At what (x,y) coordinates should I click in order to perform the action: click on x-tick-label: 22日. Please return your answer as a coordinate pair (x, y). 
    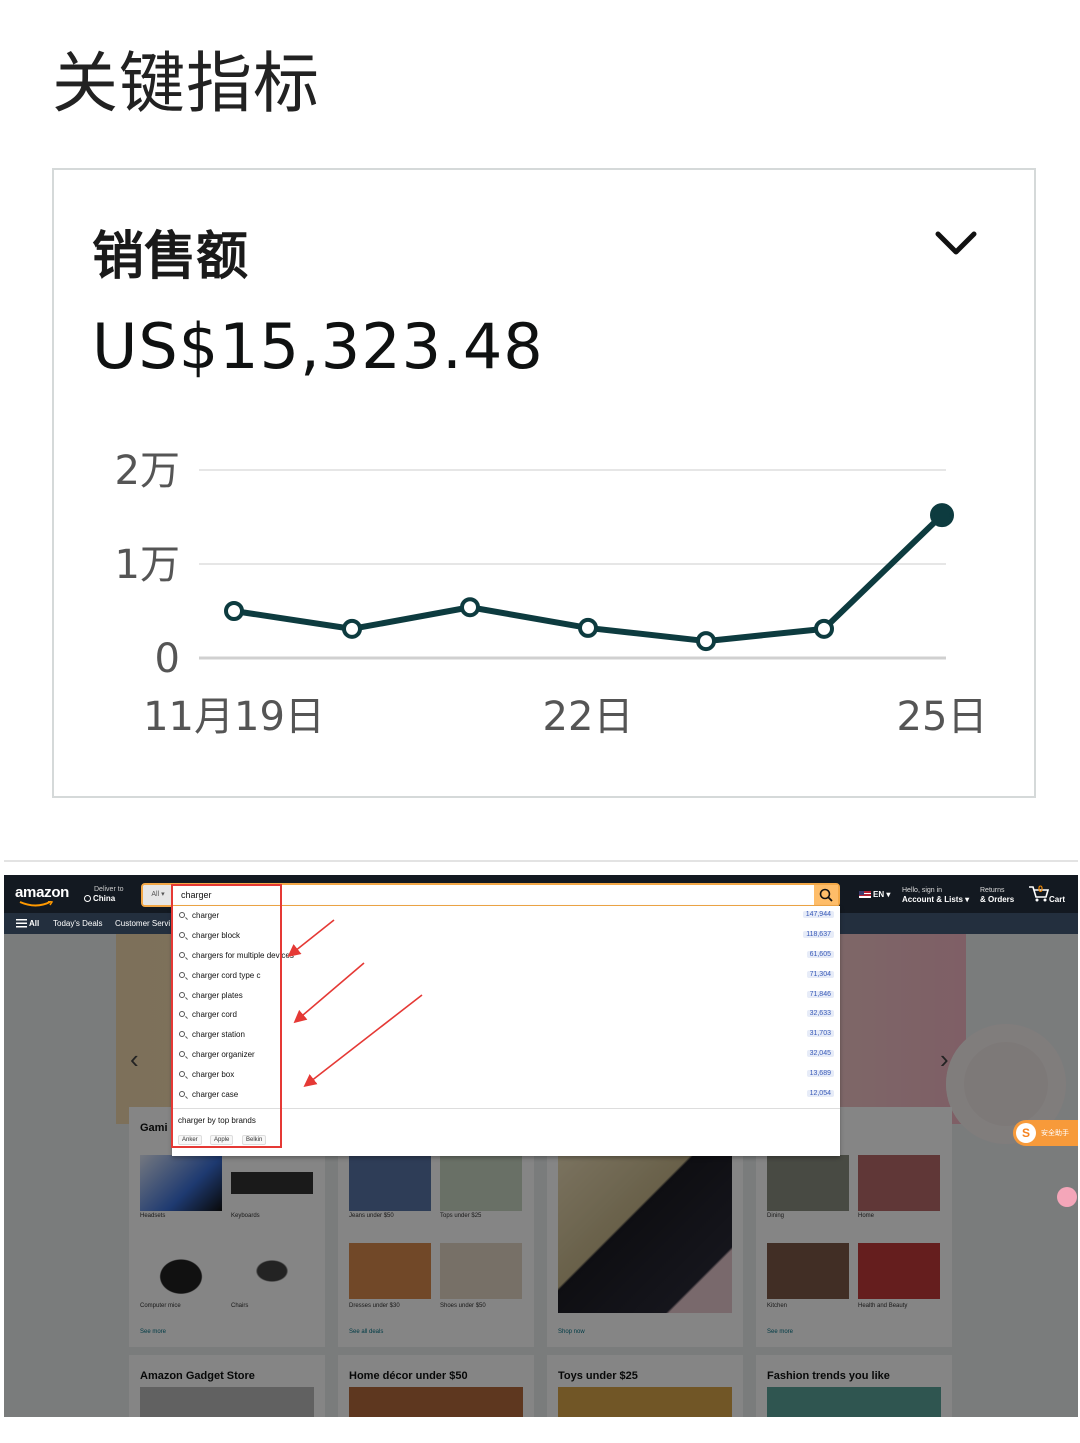
    Looking at the image, I should click on (588, 717).